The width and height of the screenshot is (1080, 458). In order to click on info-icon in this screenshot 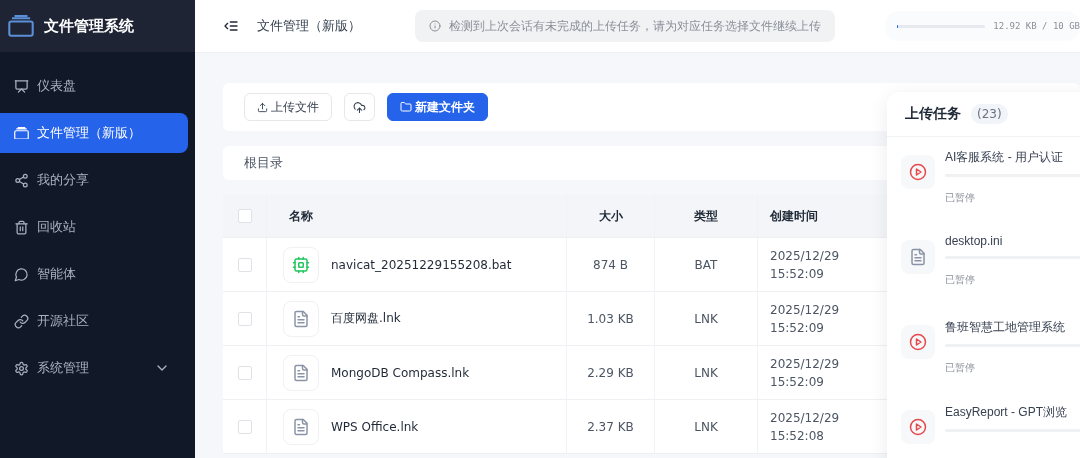, I will do `click(435, 26)`.